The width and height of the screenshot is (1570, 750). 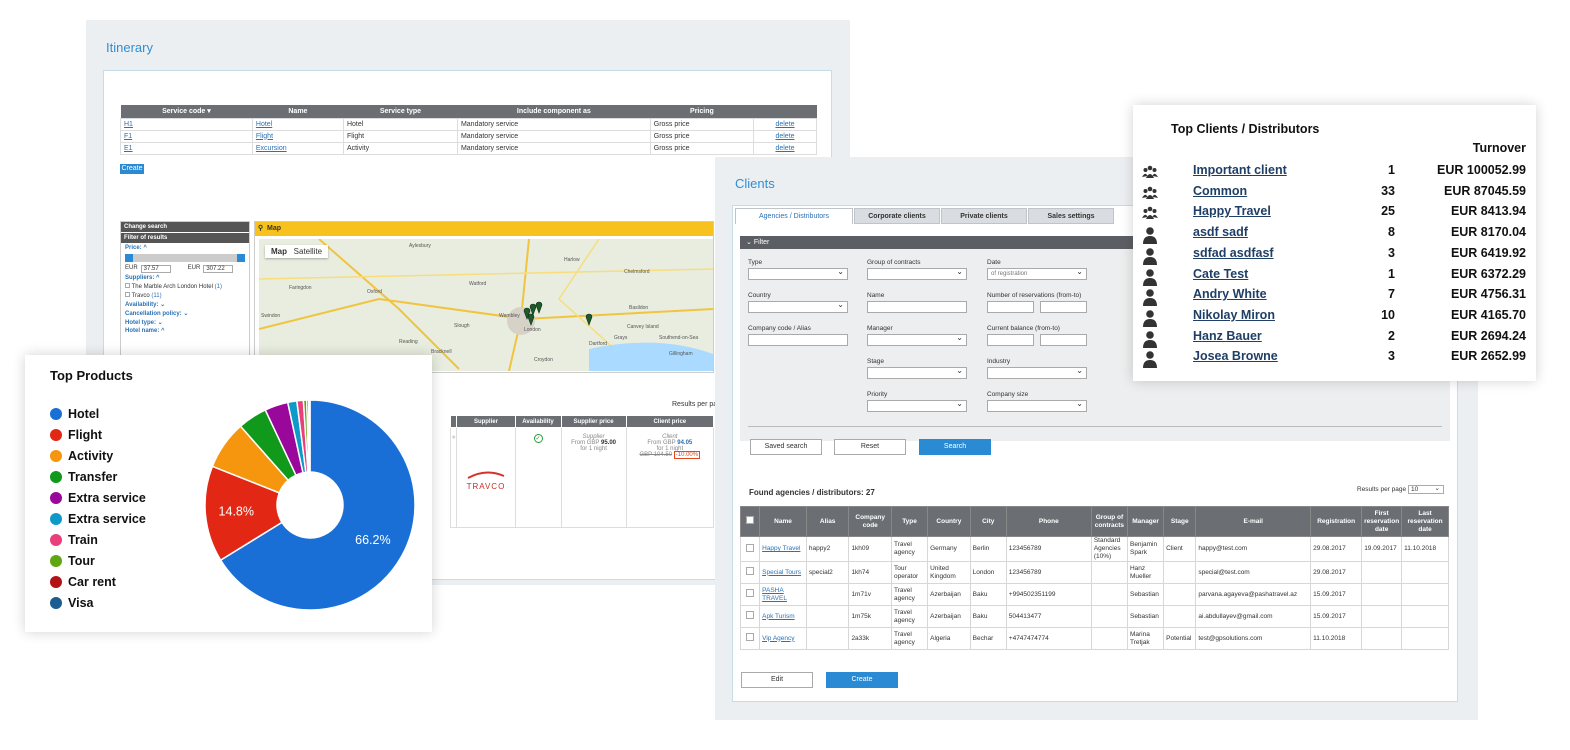 What do you see at coordinates (132, 169) in the screenshot?
I see `itinerary-create-button: Create` at bounding box center [132, 169].